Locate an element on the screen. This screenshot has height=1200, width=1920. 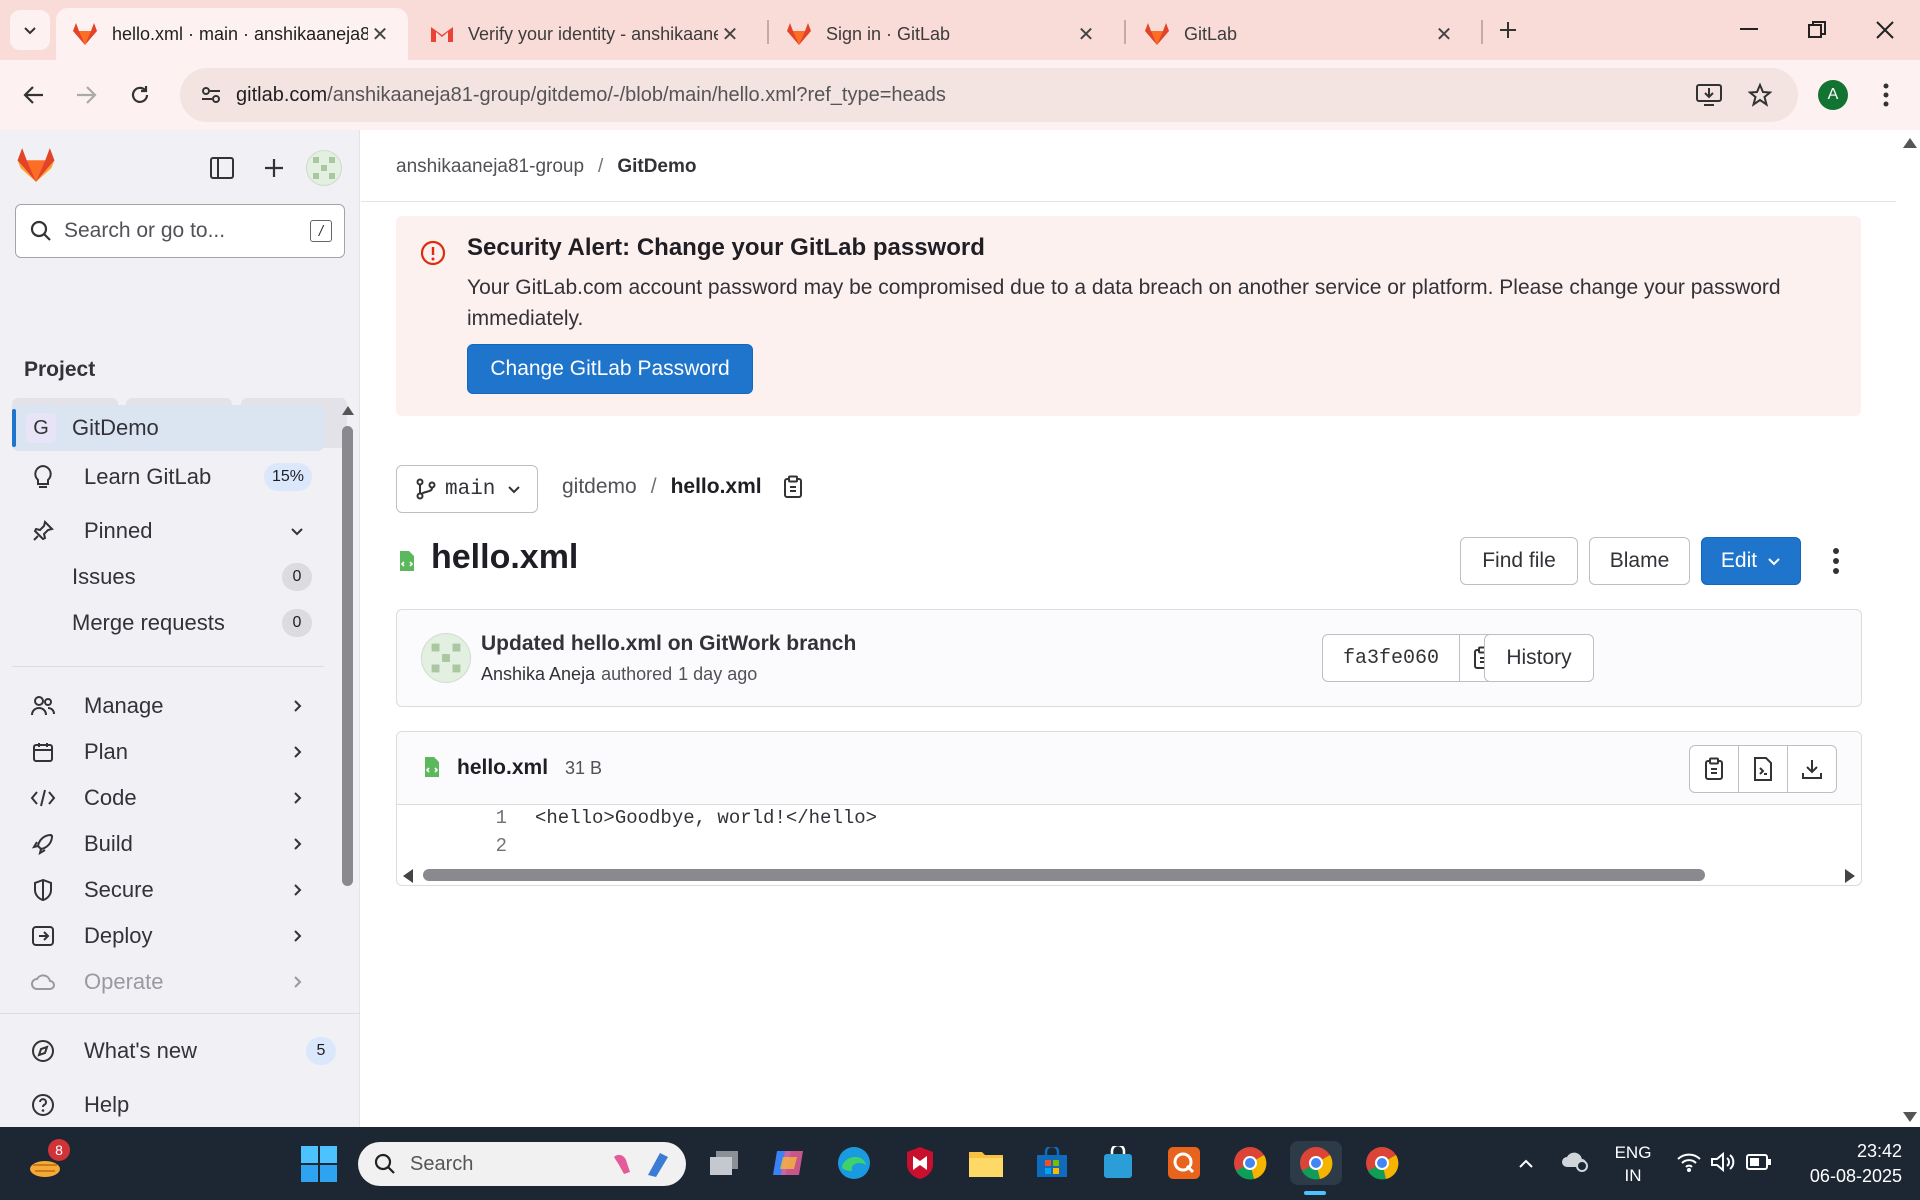
install-app-icon is located at coordinates (1709, 95).